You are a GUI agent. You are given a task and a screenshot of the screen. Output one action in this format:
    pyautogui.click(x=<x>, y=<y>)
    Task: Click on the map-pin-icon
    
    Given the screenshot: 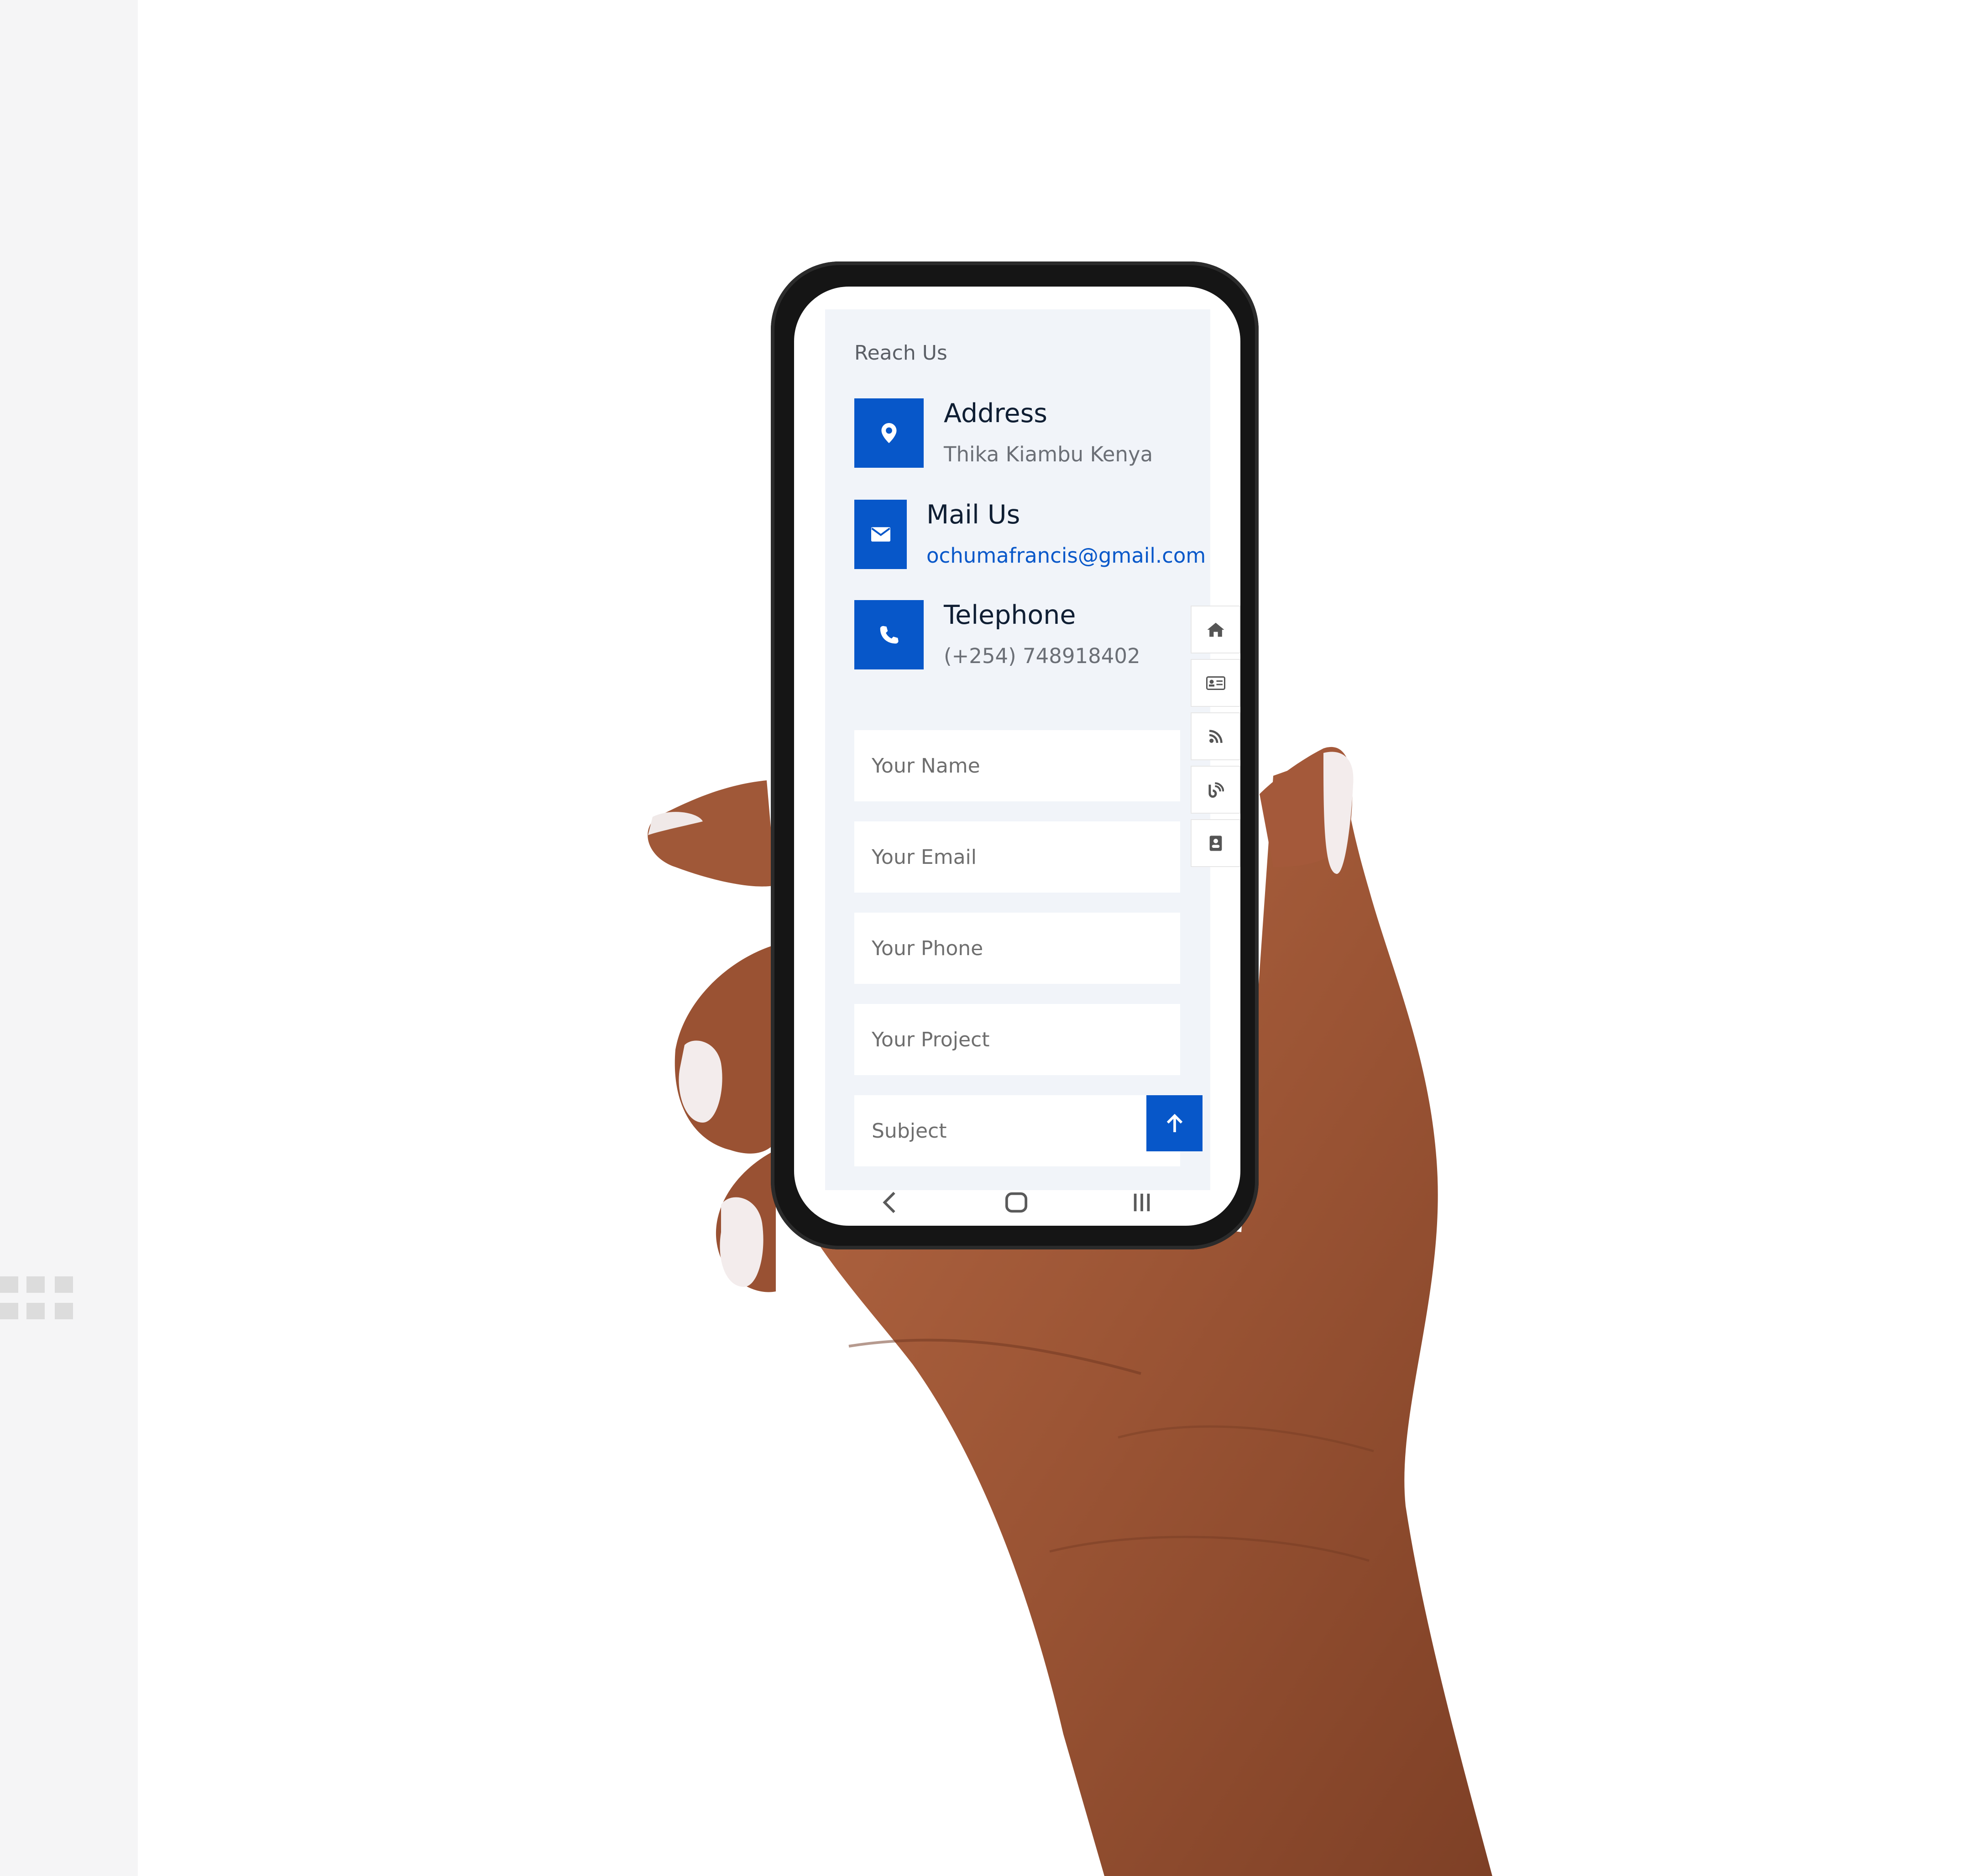 What is the action you would take?
    pyautogui.click(x=889, y=433)
    